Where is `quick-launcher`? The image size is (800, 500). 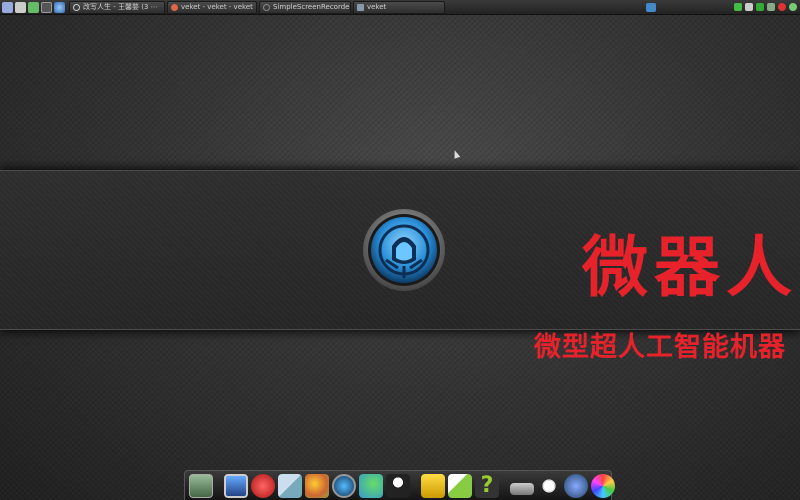 quick-launcher is located at coordinates (33, 7).